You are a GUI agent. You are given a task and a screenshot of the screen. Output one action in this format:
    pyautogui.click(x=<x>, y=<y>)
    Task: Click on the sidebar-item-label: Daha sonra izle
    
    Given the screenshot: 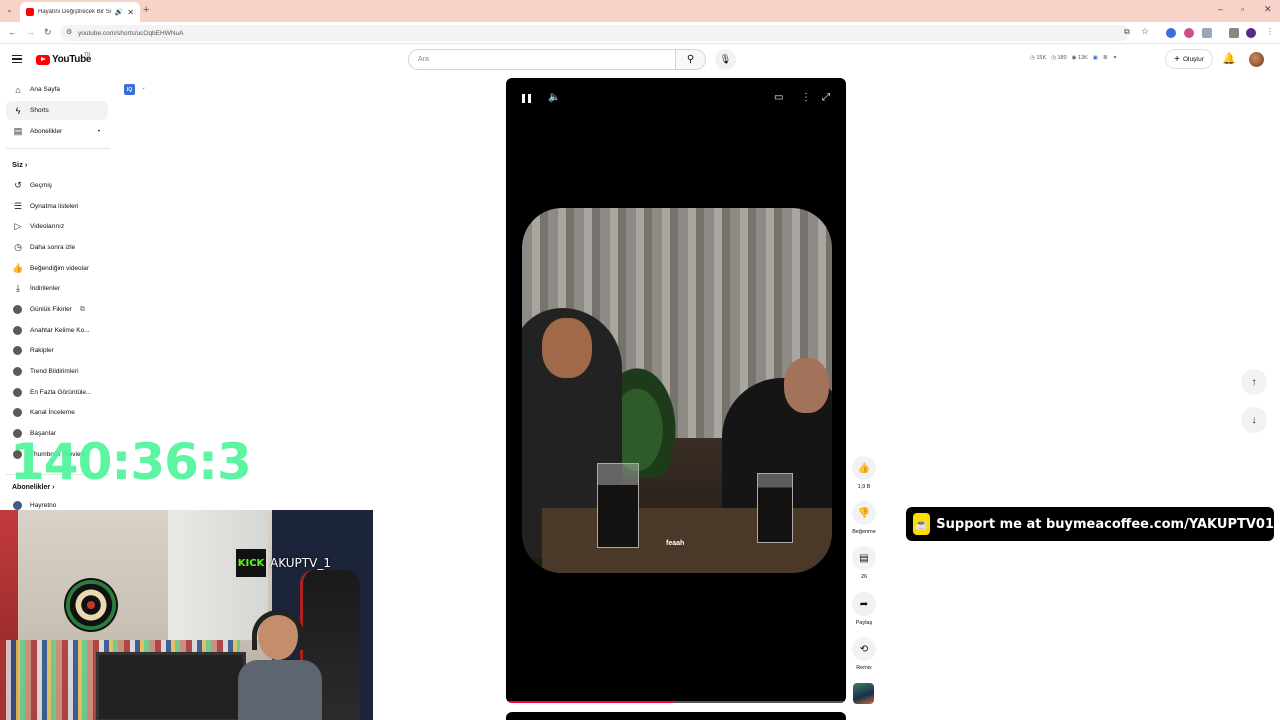 What is the action you would take?
    pyautogui.click(x=53, y=247)
    